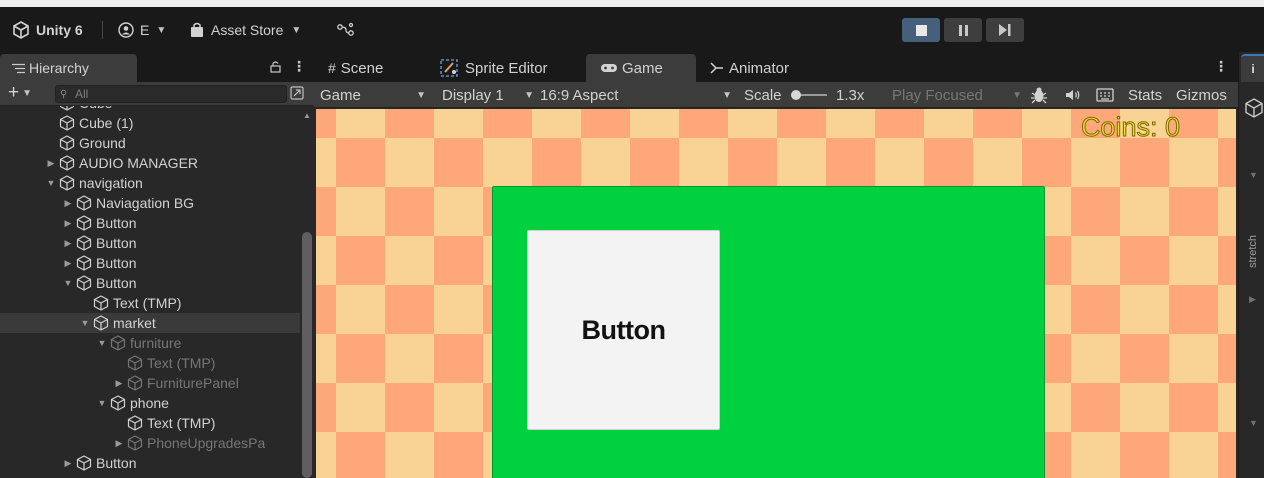 This screenshot has height=478, width=1264. What do you see at coordinates (150, 283) in the screenshot?
I see `hierarchy-item: ▼ Button` at bounding box center [150, 283].